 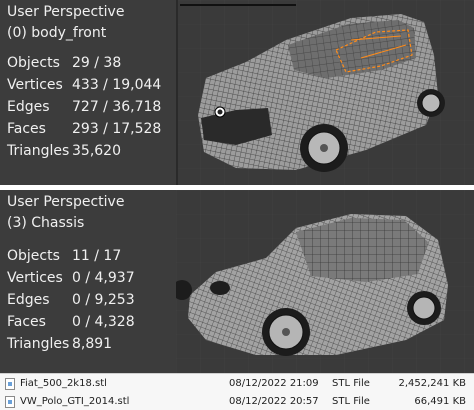 I want to click on file-name: VW_Polo_GTI_2014.stl, so click(x=75, y=401).